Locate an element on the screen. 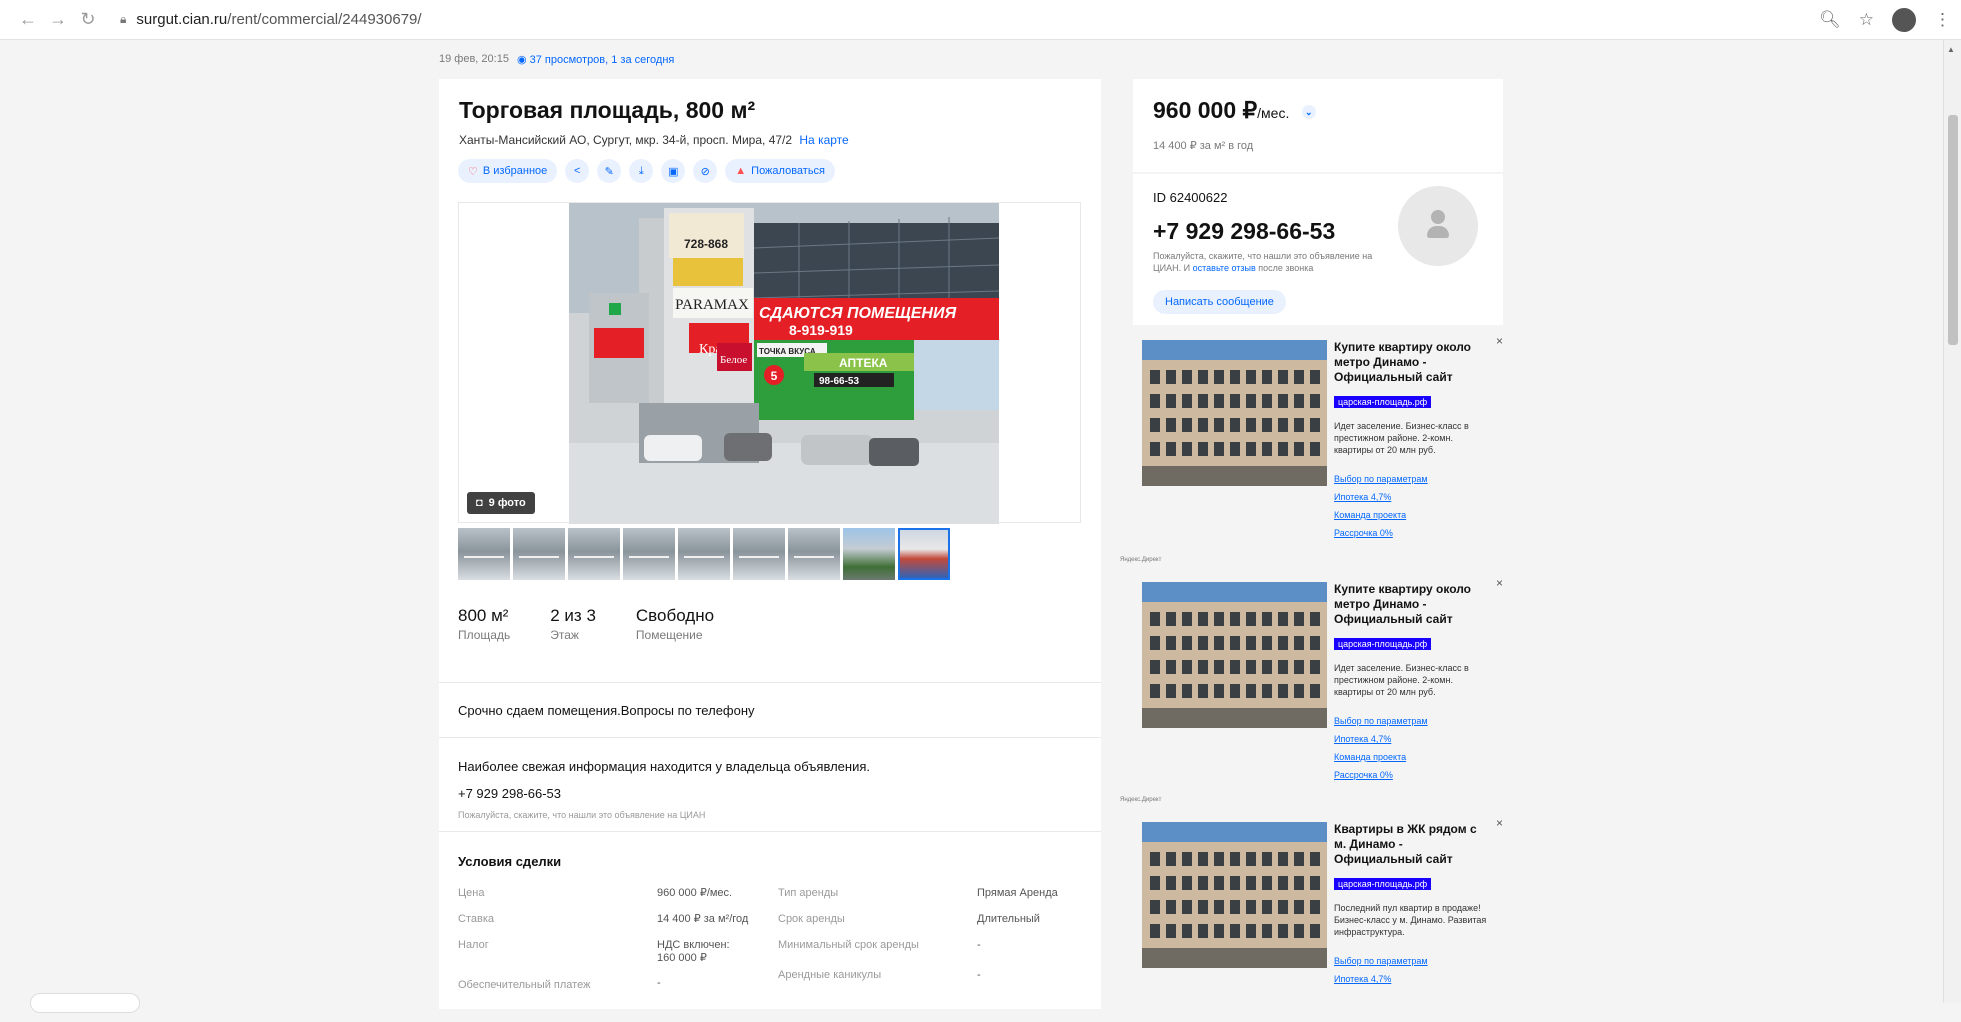  photo-sign-paramax: PARAMAX is located at coordinates (712, 305).